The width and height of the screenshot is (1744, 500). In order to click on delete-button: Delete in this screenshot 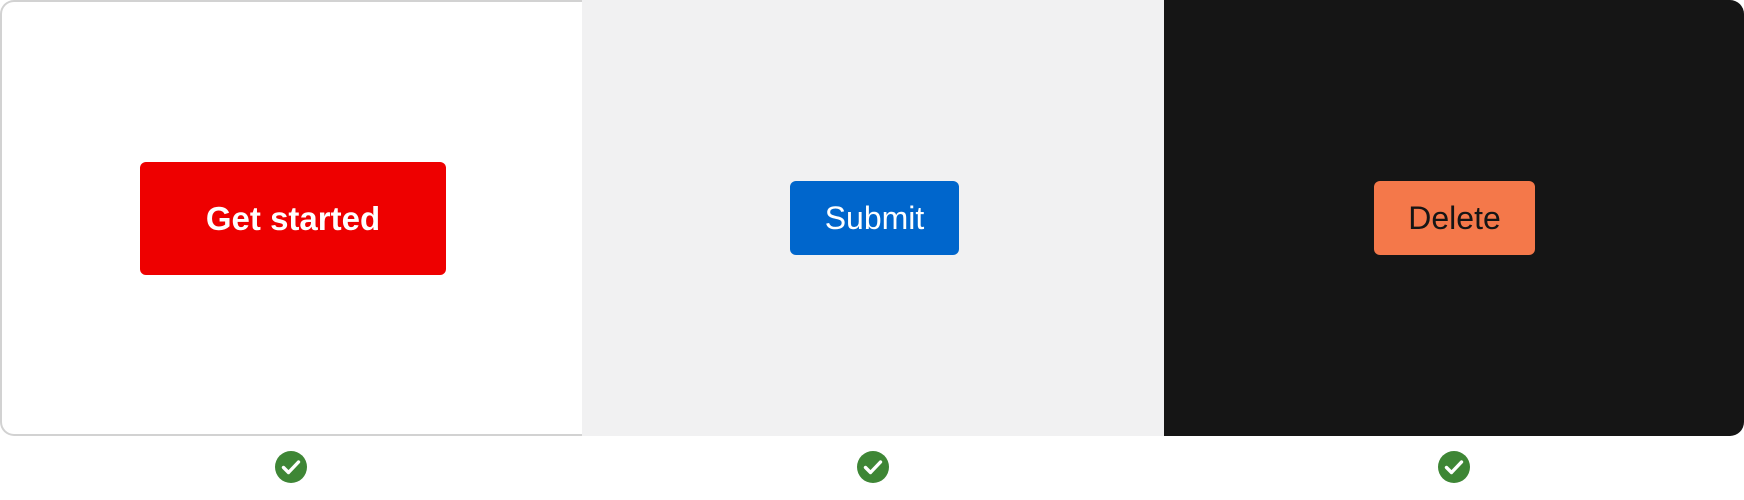, I will do `click(1454, 218)`.